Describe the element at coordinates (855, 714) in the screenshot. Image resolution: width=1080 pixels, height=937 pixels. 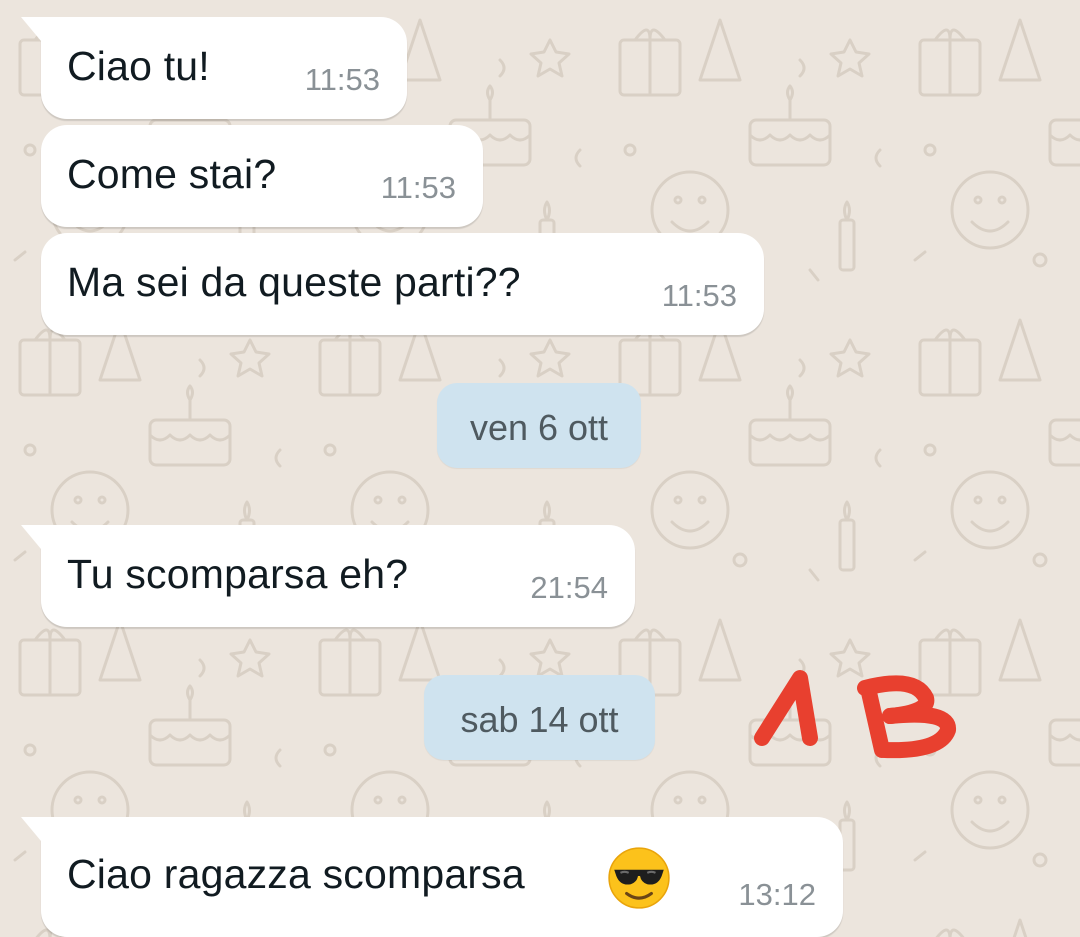
I see `handwritten-annotation` at that location.